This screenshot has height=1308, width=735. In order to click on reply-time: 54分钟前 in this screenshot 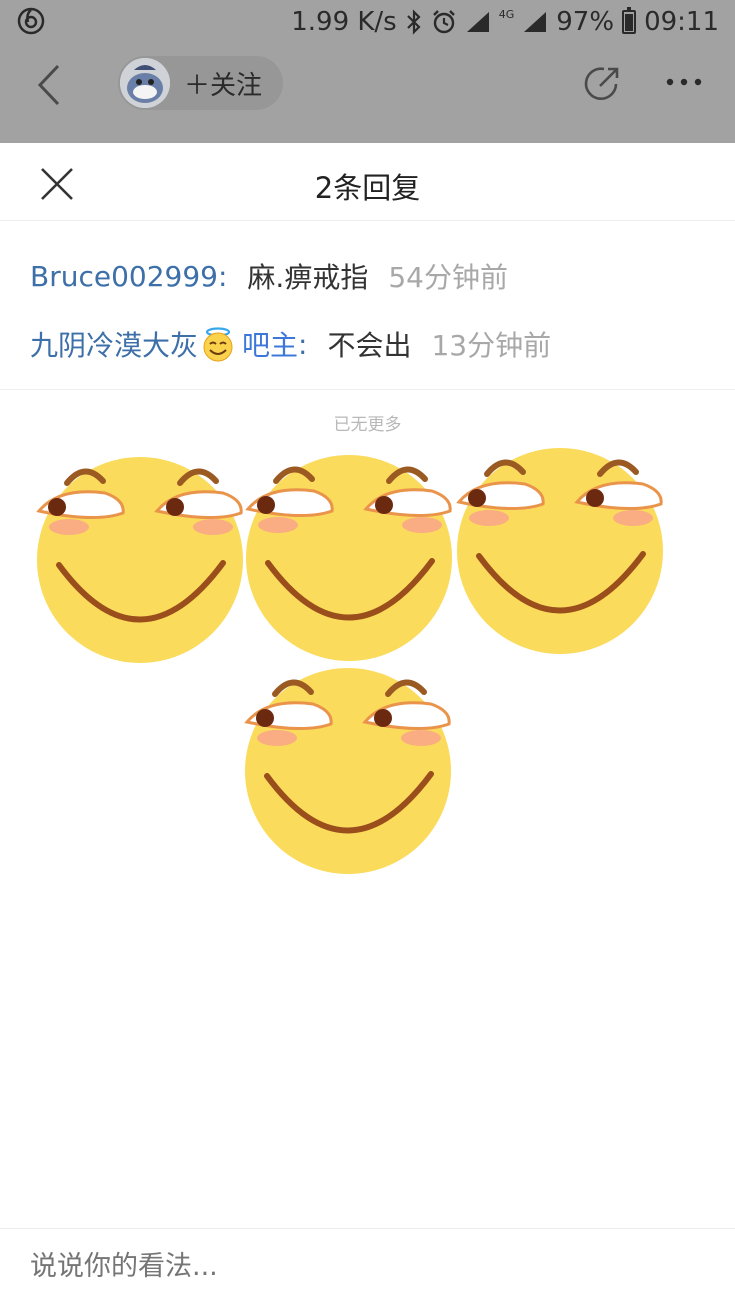, I will do `click(448, 277)`.